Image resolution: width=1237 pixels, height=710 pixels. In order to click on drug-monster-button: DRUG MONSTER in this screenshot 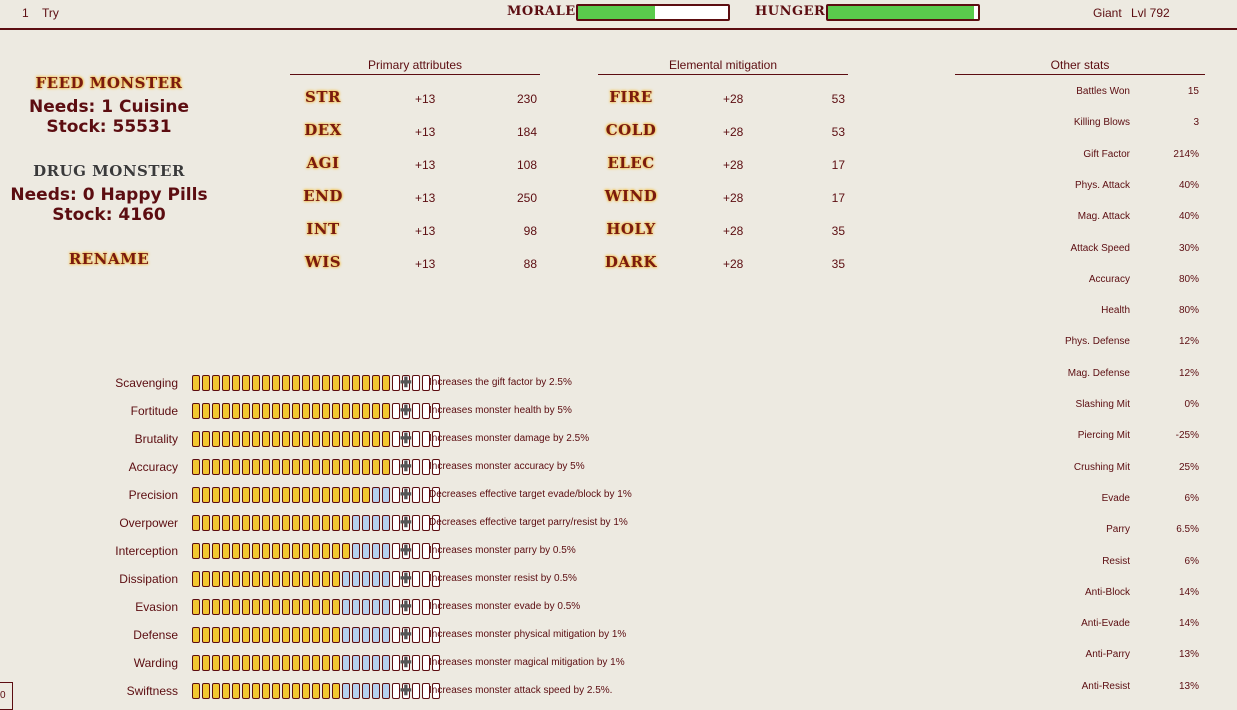, I will do `click(109, 171)`.